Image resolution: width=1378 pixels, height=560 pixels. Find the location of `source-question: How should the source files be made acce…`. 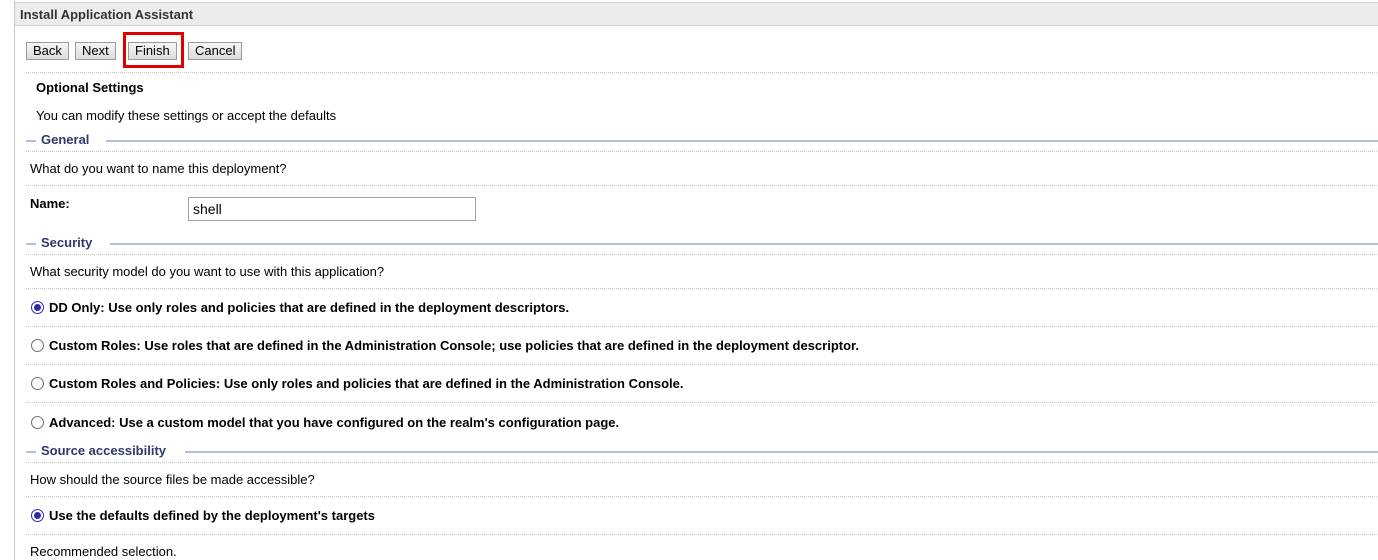

source-question: How should the source files be made acce… is located at coordinates (172, 479).